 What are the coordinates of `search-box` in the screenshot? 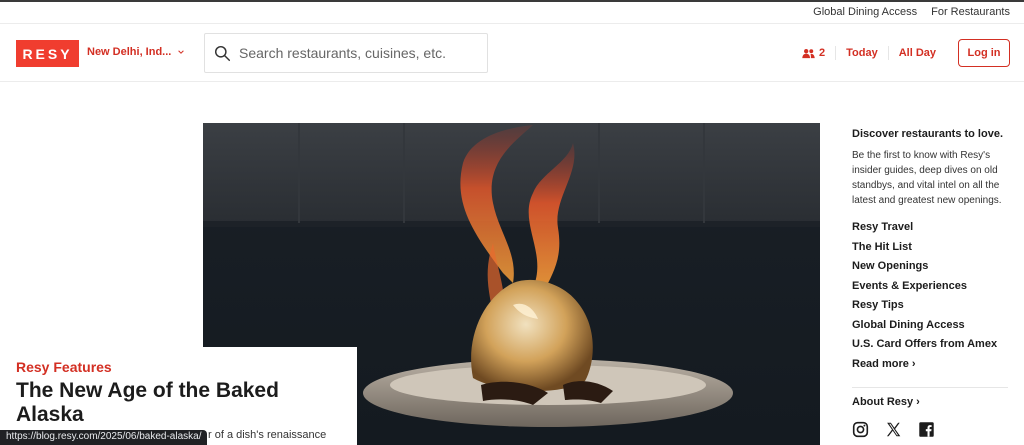 It's located at (346, 53).